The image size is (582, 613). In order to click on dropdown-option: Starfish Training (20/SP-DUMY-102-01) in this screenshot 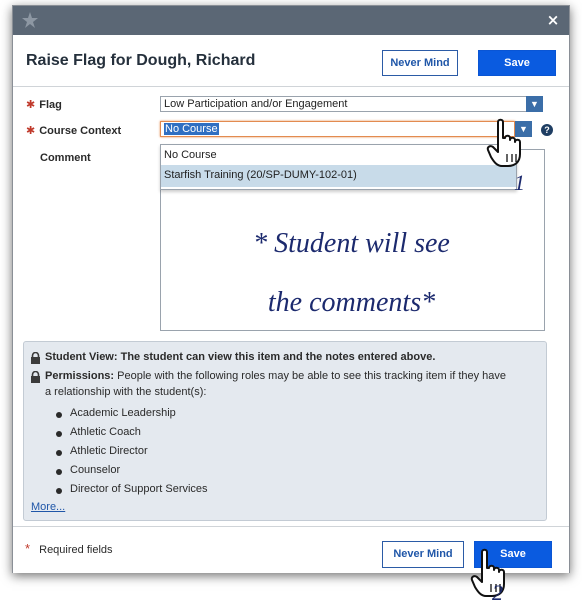, I will do `click(338, 176)`.